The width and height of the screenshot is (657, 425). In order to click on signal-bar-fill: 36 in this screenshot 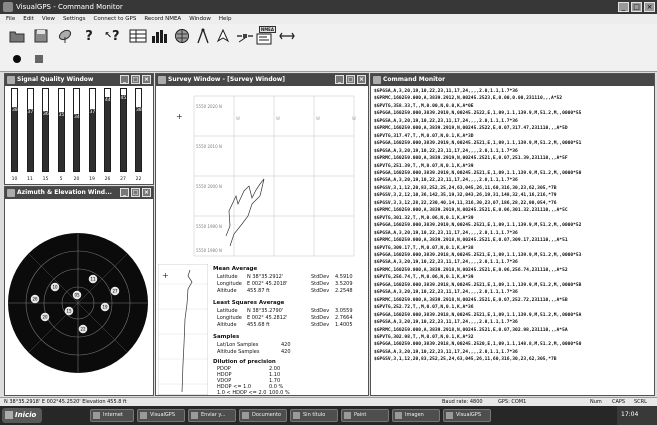, I will do `click(46, 140)`.